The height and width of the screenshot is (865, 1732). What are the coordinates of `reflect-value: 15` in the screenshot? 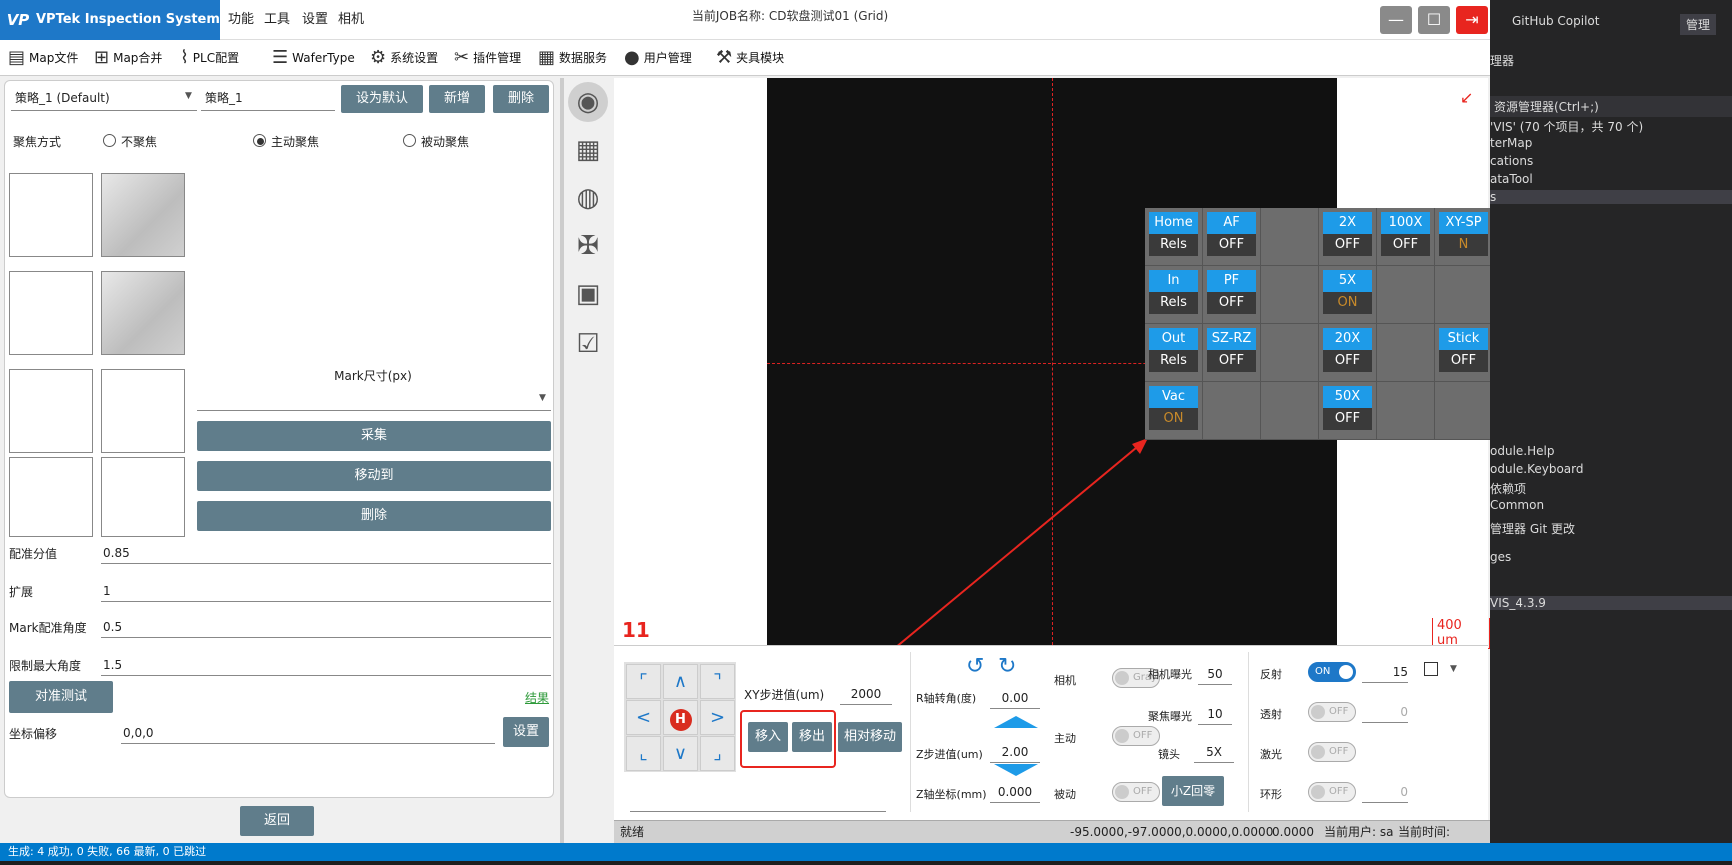 It's located at (1385, 672).